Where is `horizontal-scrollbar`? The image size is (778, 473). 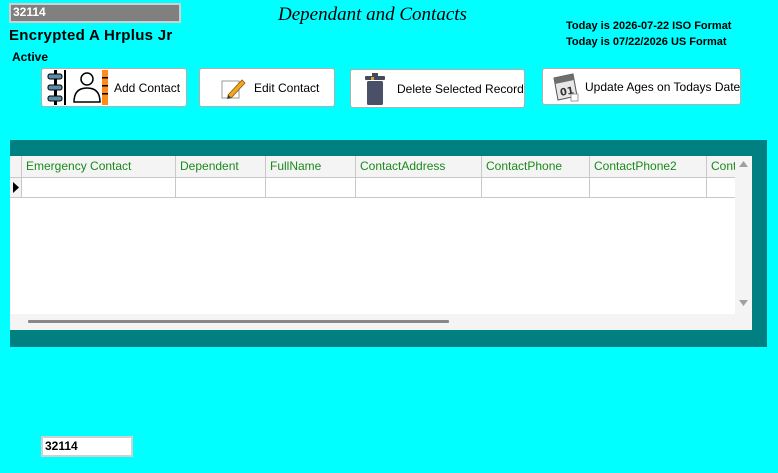
horizontal-scrollbar is located at coordinates (381, 322).